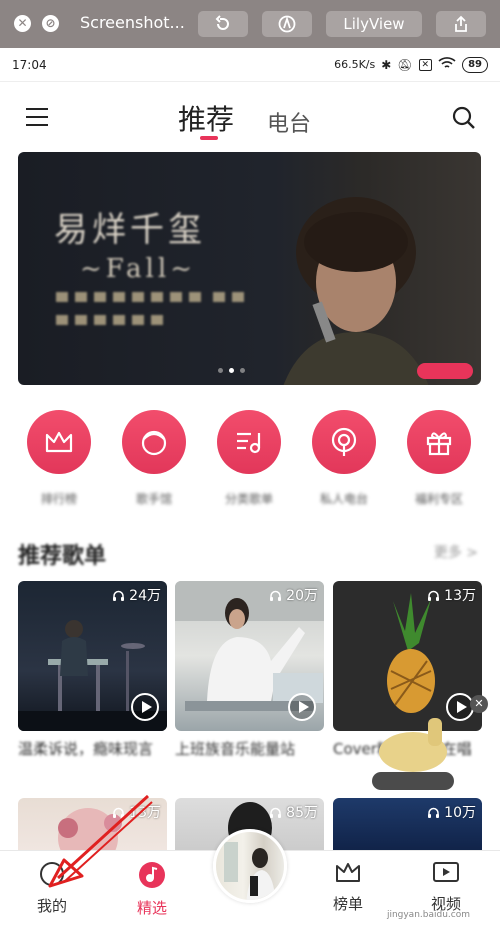 The height and width of the screenshot is (928, 500). Describe the element at coordinates (154, 458) in the screenshot. I see `quick-item-singers: 歌手馆` at that location.